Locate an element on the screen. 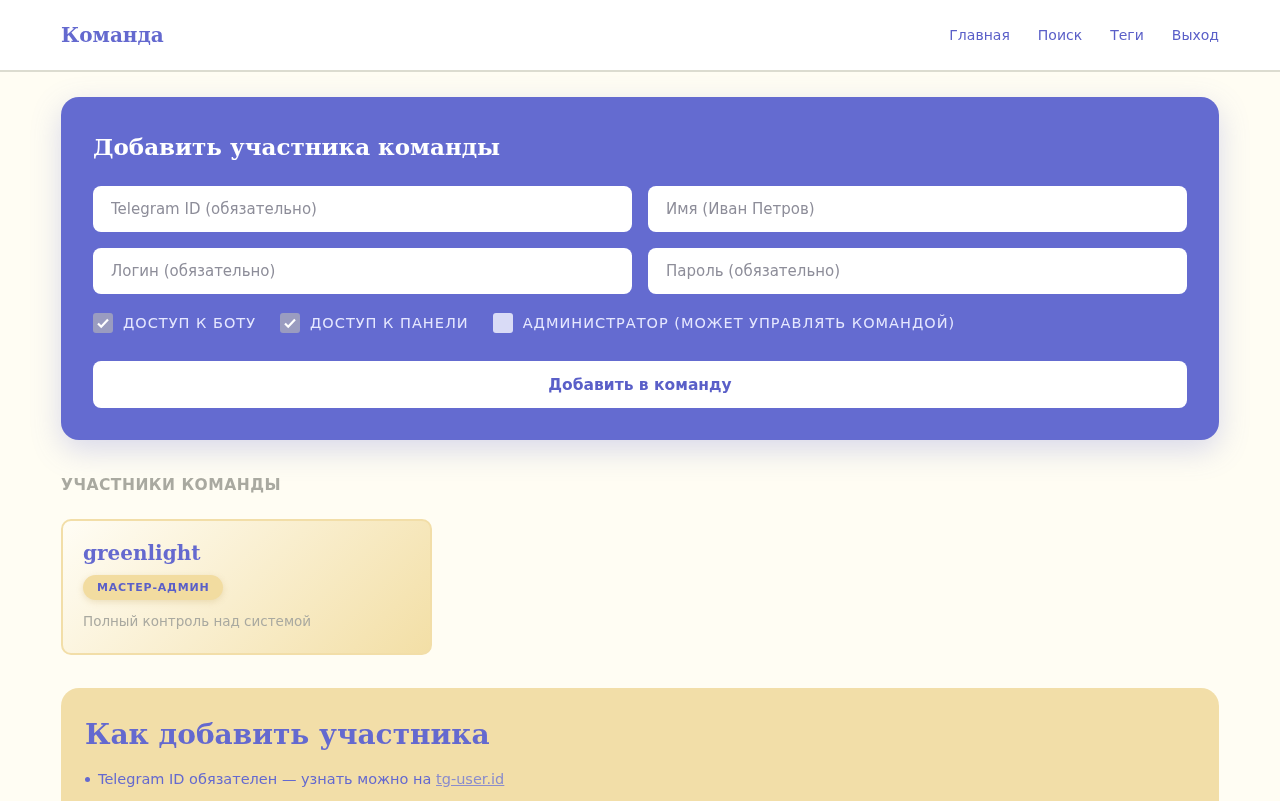 This screenshot has width=1280, height=801. role-badge: МАСТЕР-АДМИН is located at coordinates (153, 587).